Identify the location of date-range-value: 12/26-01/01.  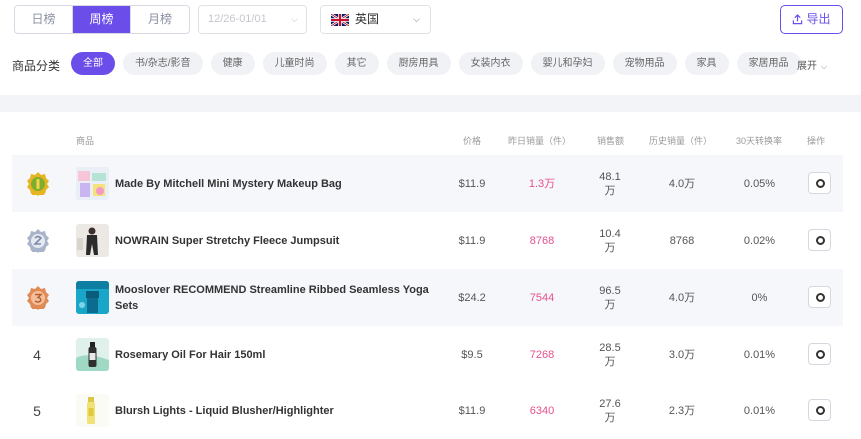
(237, 19).